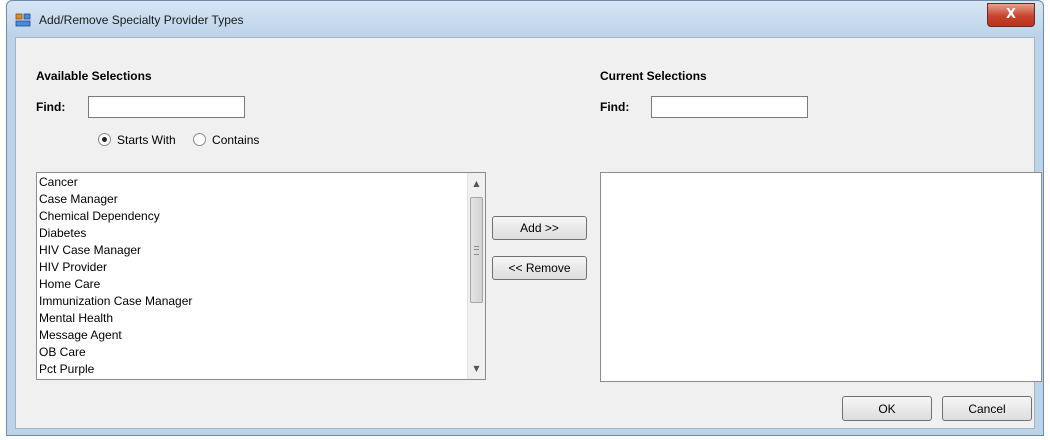 This screenshot has width=1050, height=440. What do you see at coordinates (1011, 15) in the screenshot?
I see `close-button: X` at bounding box center [1011, 15].